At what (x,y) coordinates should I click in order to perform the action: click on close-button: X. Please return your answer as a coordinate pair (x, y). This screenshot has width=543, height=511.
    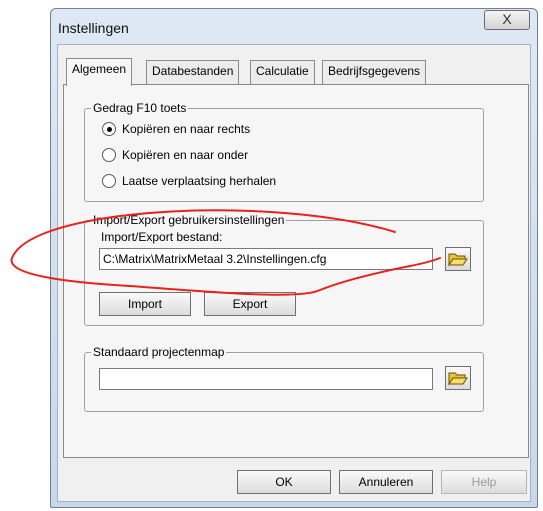
    Looking at the image, I should click on (507, 20).